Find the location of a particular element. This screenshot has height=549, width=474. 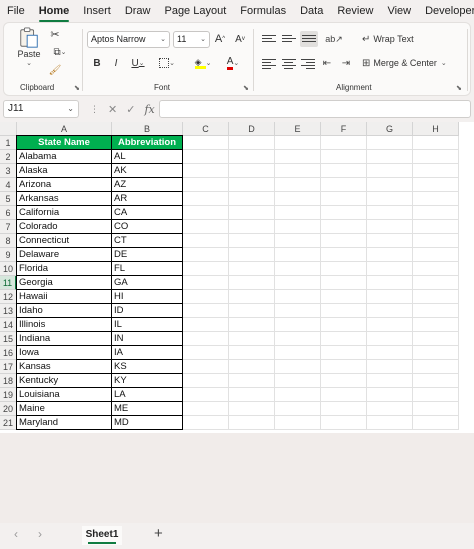

state-name-cell: California is located at coordinates (64, 213).